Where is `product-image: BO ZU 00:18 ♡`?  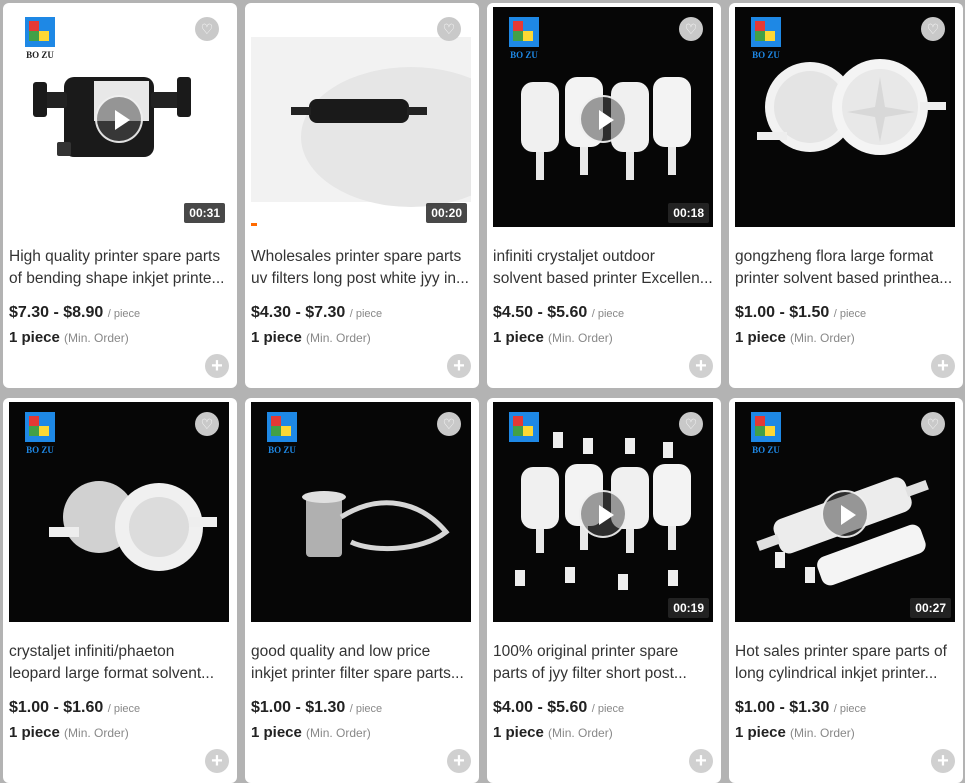 product-image: BO ZU 00:18 ♡ is located at coordinates (603, 117).